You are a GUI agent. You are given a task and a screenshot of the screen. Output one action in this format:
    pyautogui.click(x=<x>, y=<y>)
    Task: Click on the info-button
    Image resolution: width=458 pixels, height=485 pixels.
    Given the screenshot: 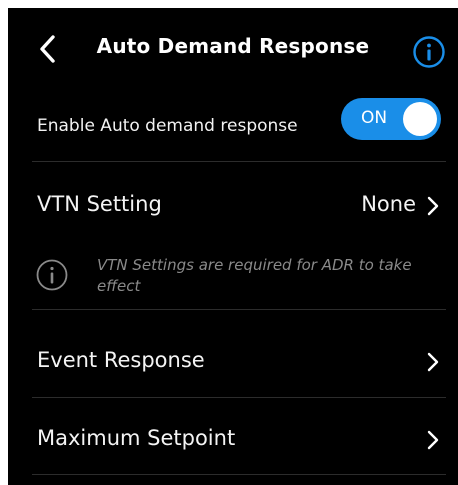 What is the action you would take?
    pyautogui.click(x=429, y=52)
    